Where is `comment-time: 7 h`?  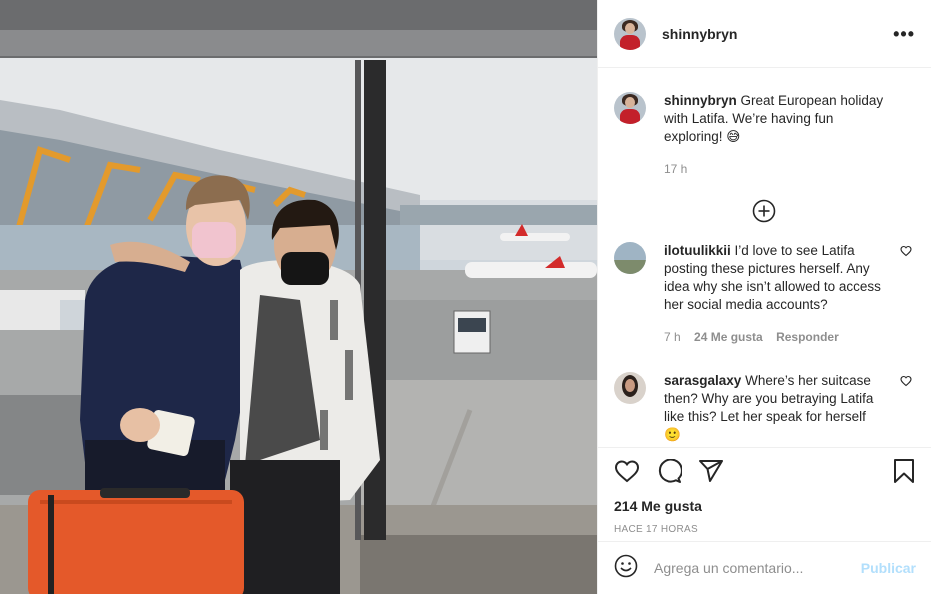
comment-time: 7 h is located at coordinates (672, 337).